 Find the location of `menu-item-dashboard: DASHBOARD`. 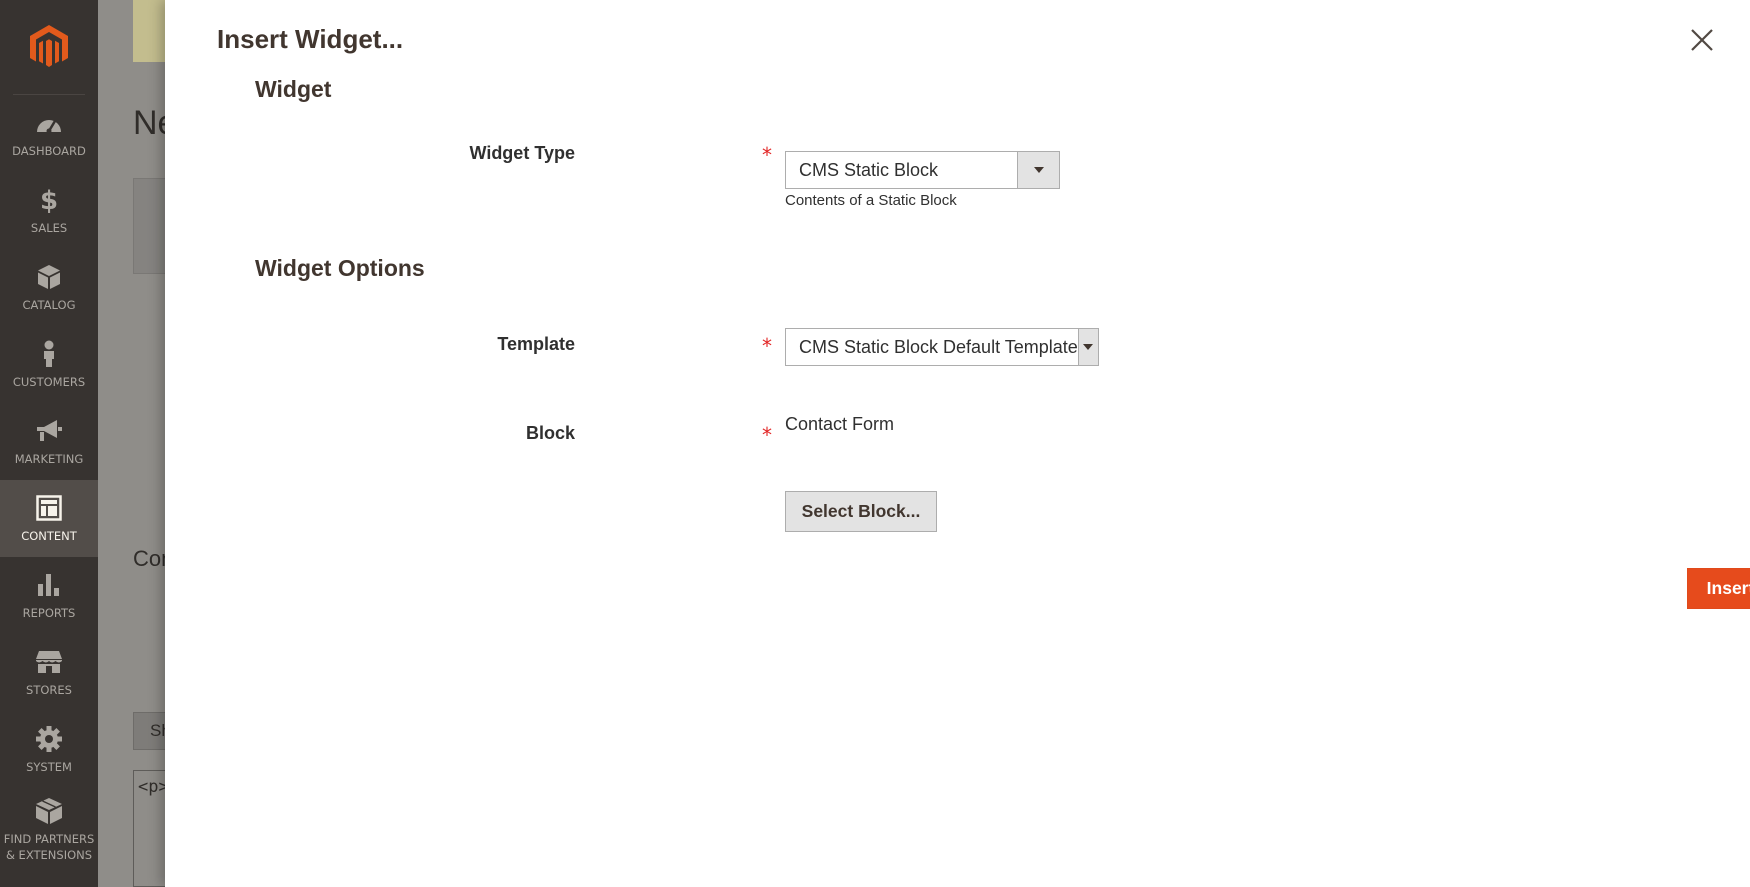

menu-item-dashboard: DASHBOARD is located at coordinates (49, 133).